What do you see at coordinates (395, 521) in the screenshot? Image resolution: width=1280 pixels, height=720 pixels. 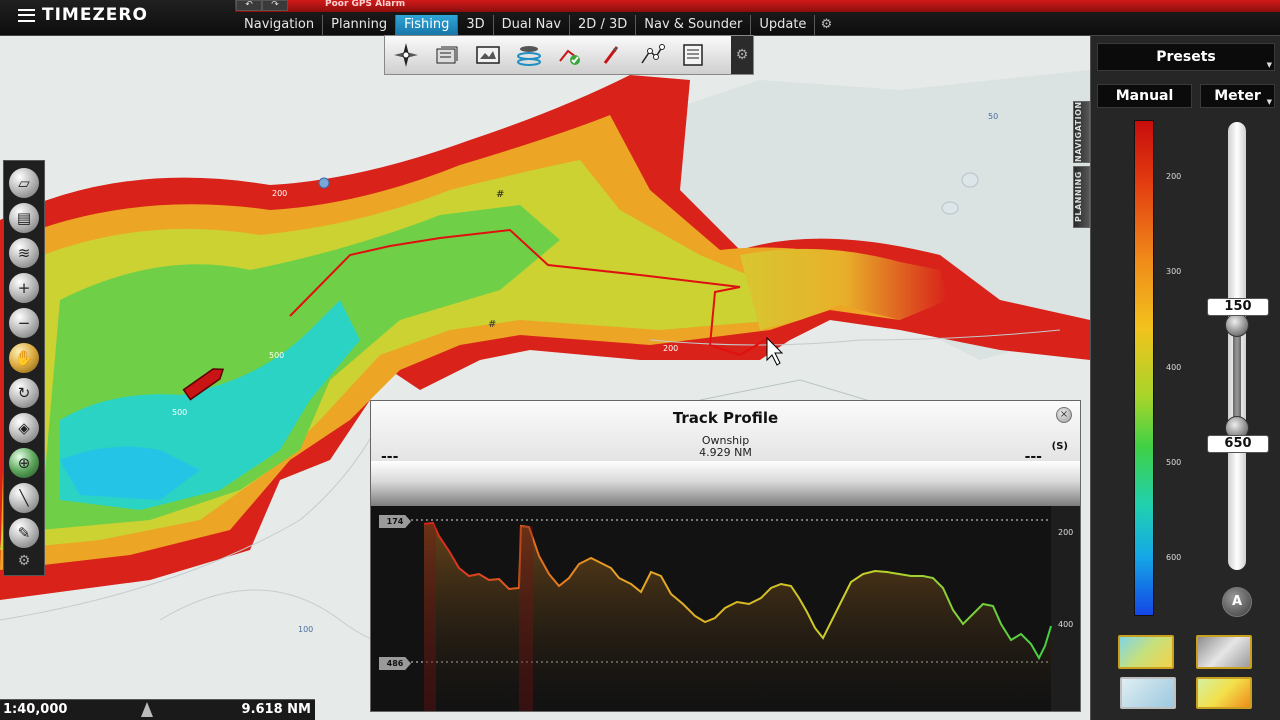 I see `profile-top-tag: 174` at bounding box center [395, 521].